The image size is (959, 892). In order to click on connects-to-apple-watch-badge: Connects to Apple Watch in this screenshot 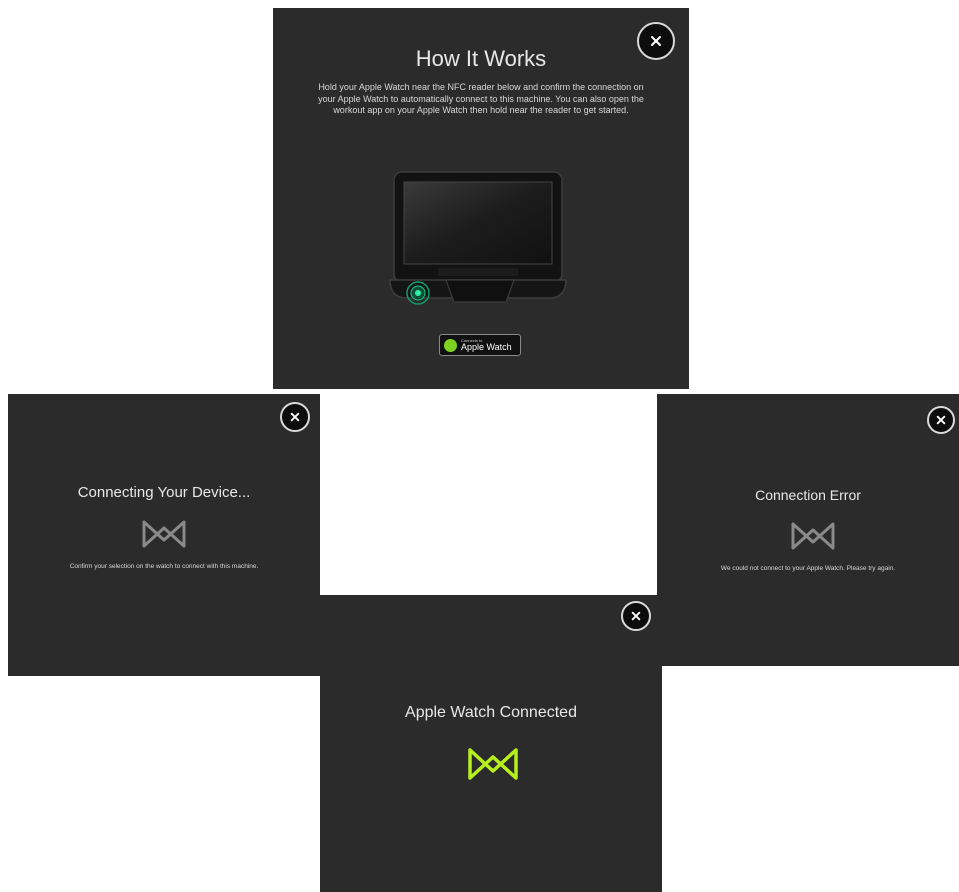, I will do `click(480, 345)`.